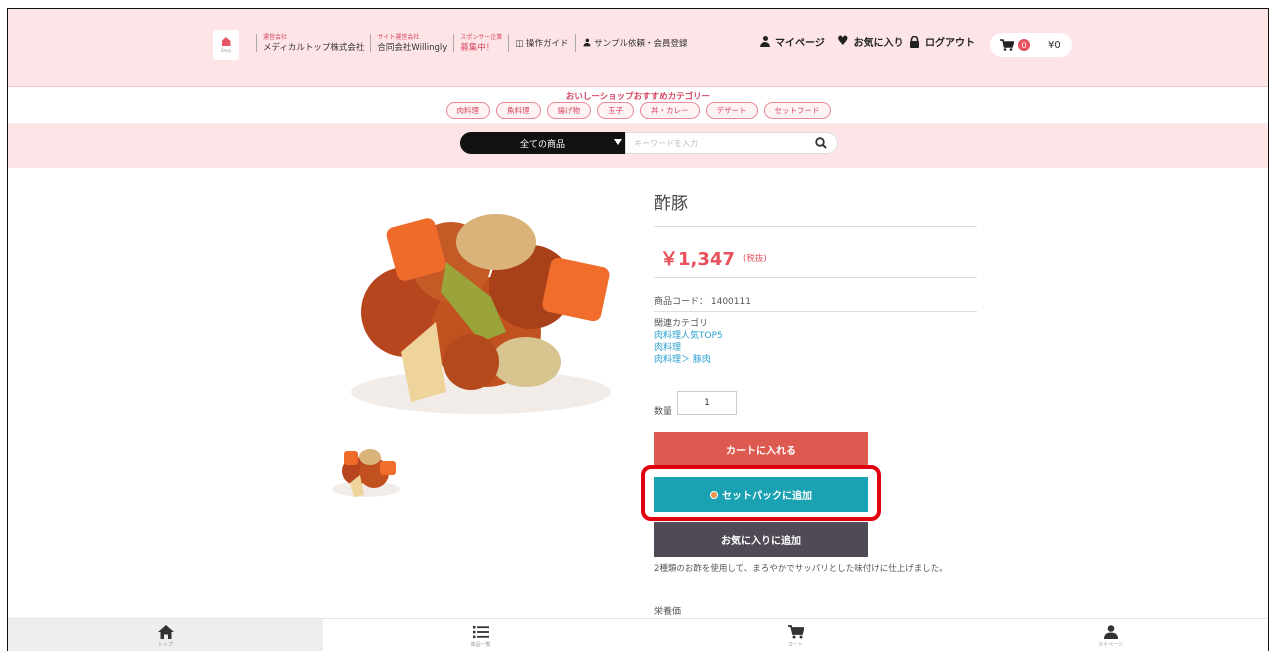 This screenshot has width=1274, height=651. I want to click on book-icon: ◫, so click(519, 44).